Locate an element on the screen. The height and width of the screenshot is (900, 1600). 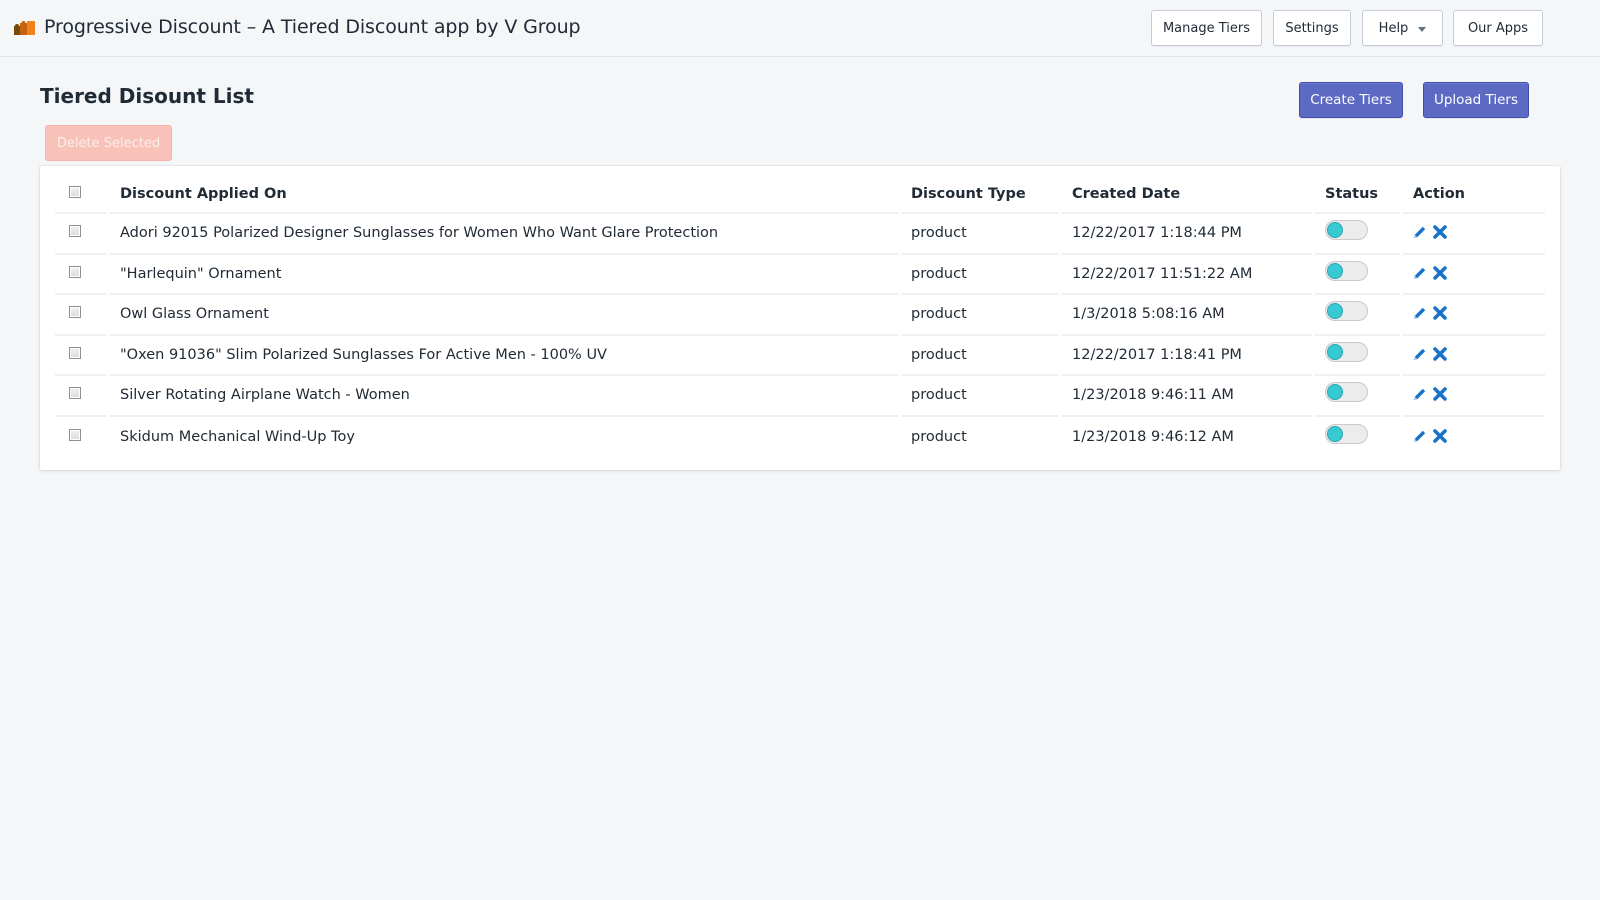
caret-down-icon is located at coordinates (1422, 29).